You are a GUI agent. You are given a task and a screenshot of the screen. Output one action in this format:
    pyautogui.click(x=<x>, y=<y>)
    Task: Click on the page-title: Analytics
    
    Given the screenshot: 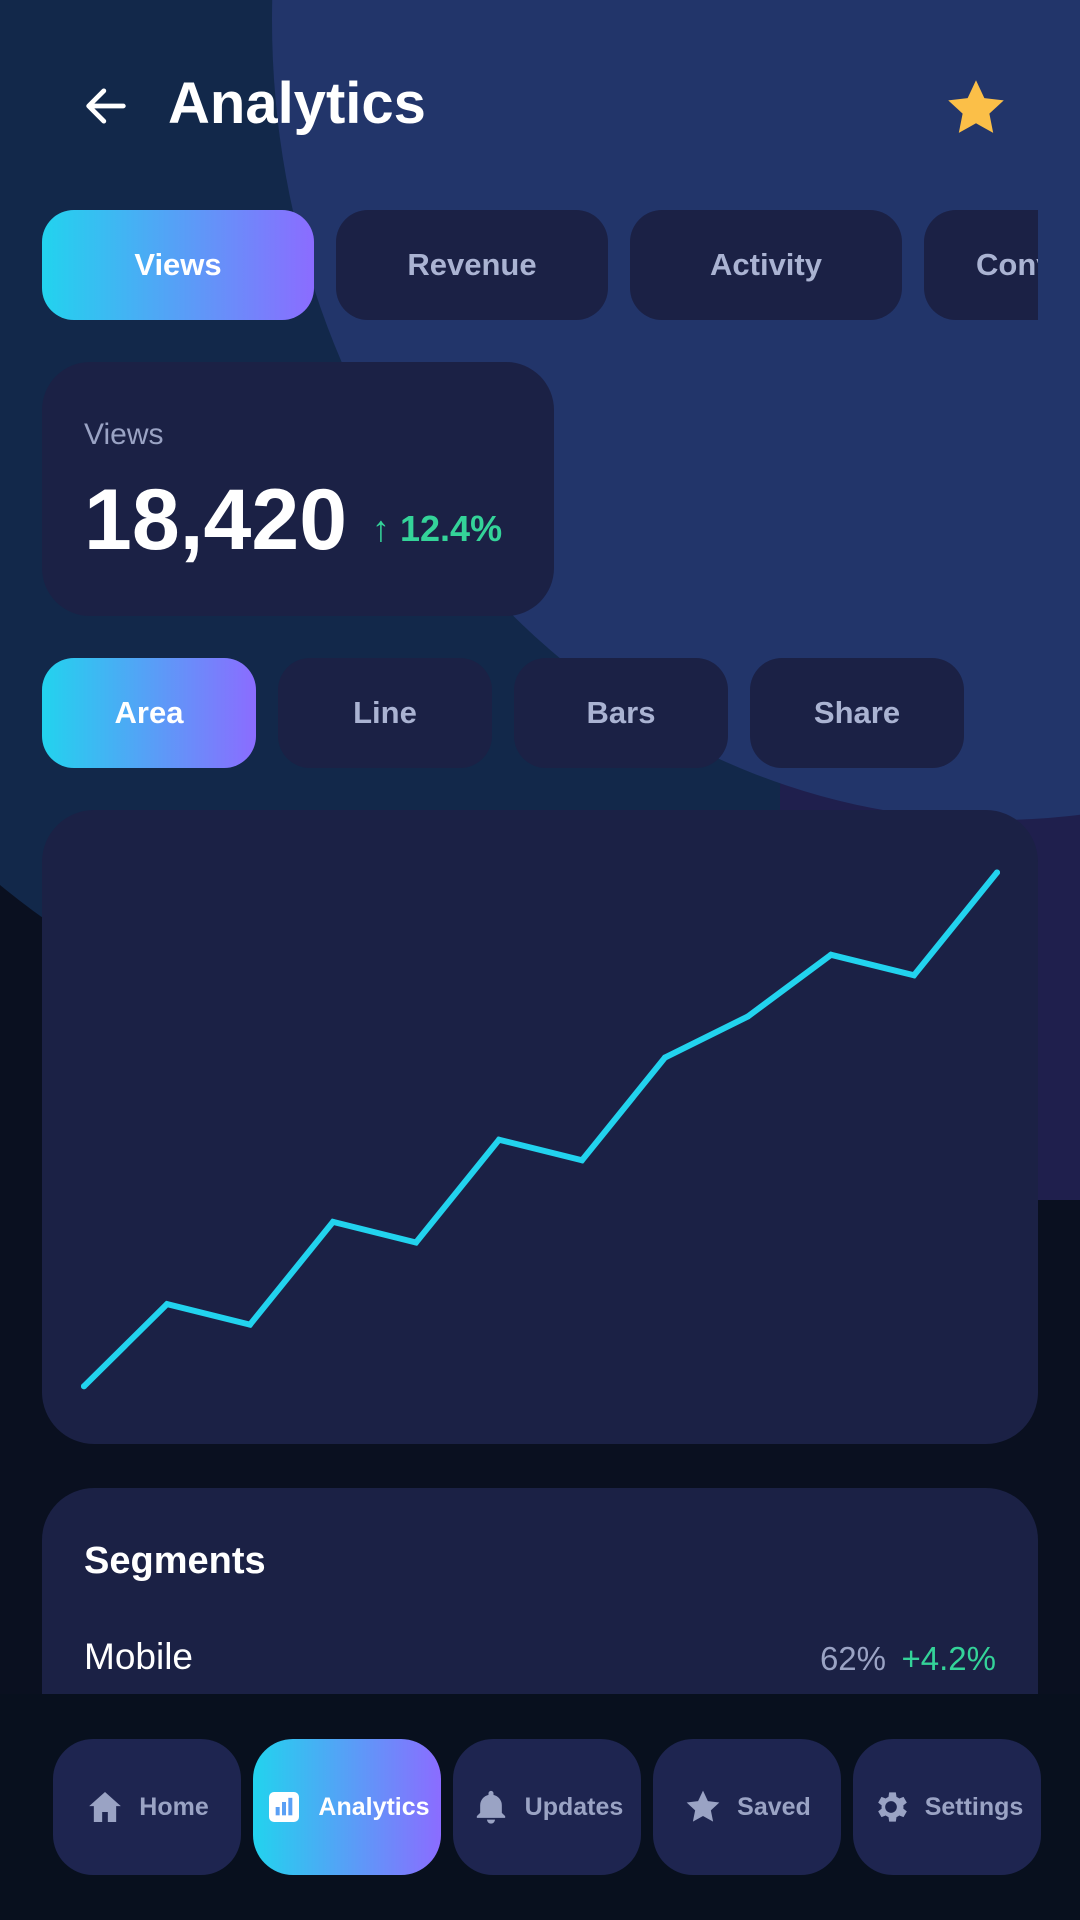 What is the action you would take?
    pyautogui.click(x=297, y=103)
    